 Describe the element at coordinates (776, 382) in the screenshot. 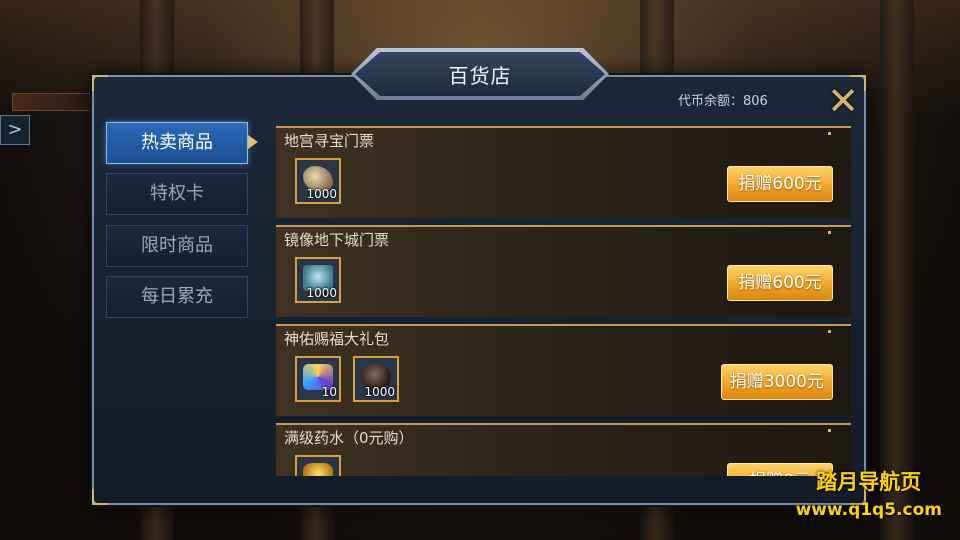

I see `donate-button: 捐赠3000元` at that location.